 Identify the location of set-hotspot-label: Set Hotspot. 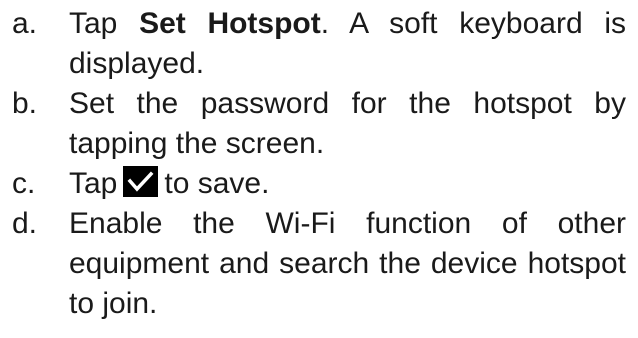
(230, 23).